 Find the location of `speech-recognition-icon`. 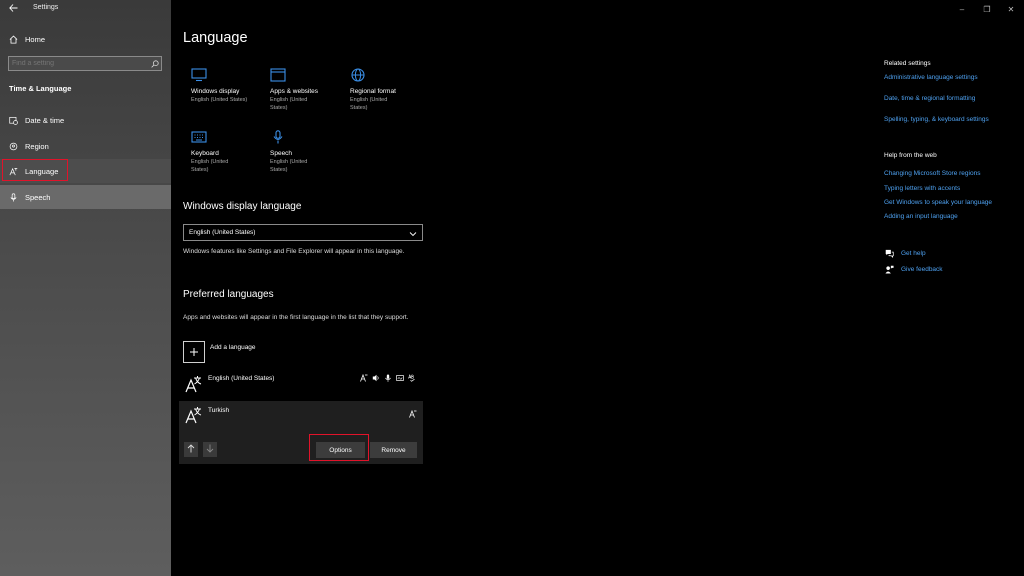

speech-recognition-icon is located at coordinates (388, 378).